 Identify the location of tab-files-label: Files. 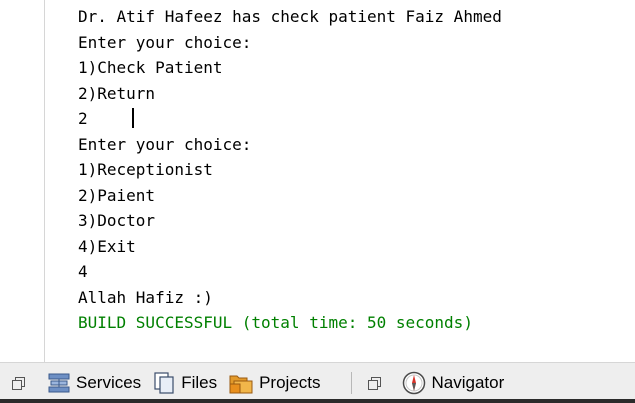
(199, 382).